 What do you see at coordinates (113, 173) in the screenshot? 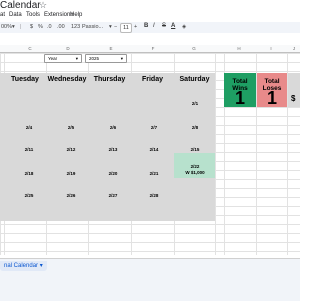
I see `date-cell: 2/20` at bounding box center [113, 173].